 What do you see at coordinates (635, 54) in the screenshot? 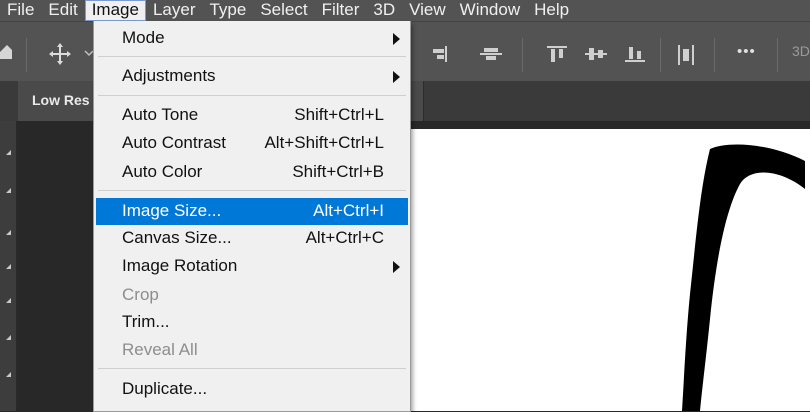
I see `align-bottom-icon` at bounding box center [635, 54].